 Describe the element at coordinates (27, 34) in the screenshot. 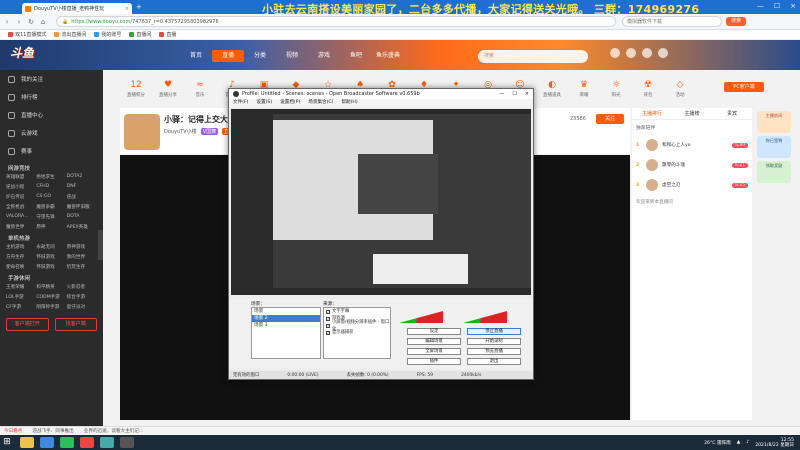

I see `bookmark-item: 双11直播模式` at that location.